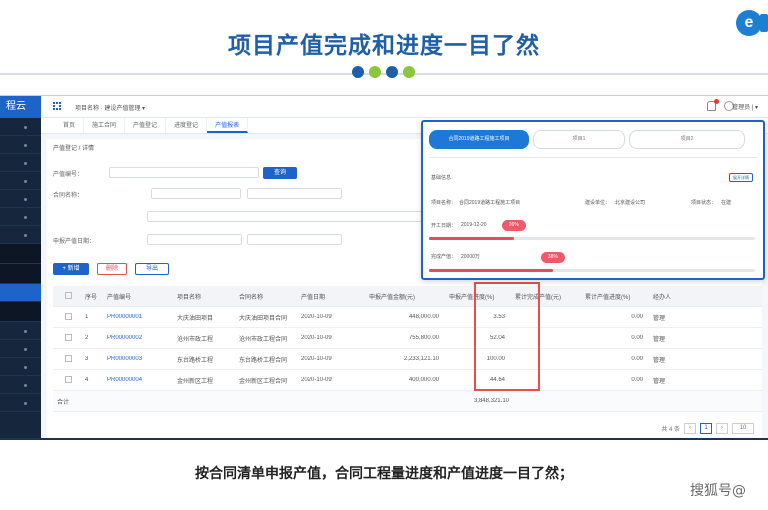  Describe the element at coordinates (263, 381) in the screenshot. I see `row-contract: 金州新区工程合同` at that location.